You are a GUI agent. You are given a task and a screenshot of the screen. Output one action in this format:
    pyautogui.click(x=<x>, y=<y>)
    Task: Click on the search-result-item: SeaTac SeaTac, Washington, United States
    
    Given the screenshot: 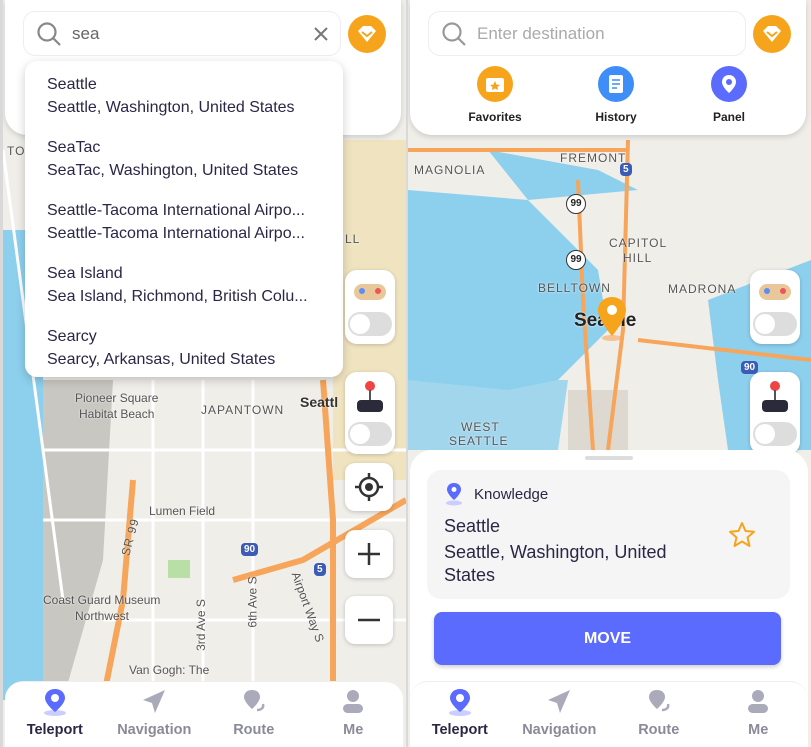 What is the action you would take?
    pyautogui.click(x=184, y=165)
    